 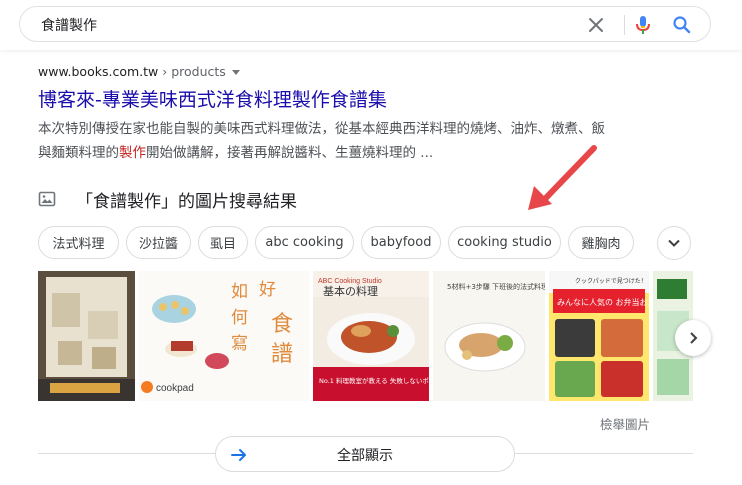 I want to click on chip: 雞胸肉, so click(x=601, y=242).